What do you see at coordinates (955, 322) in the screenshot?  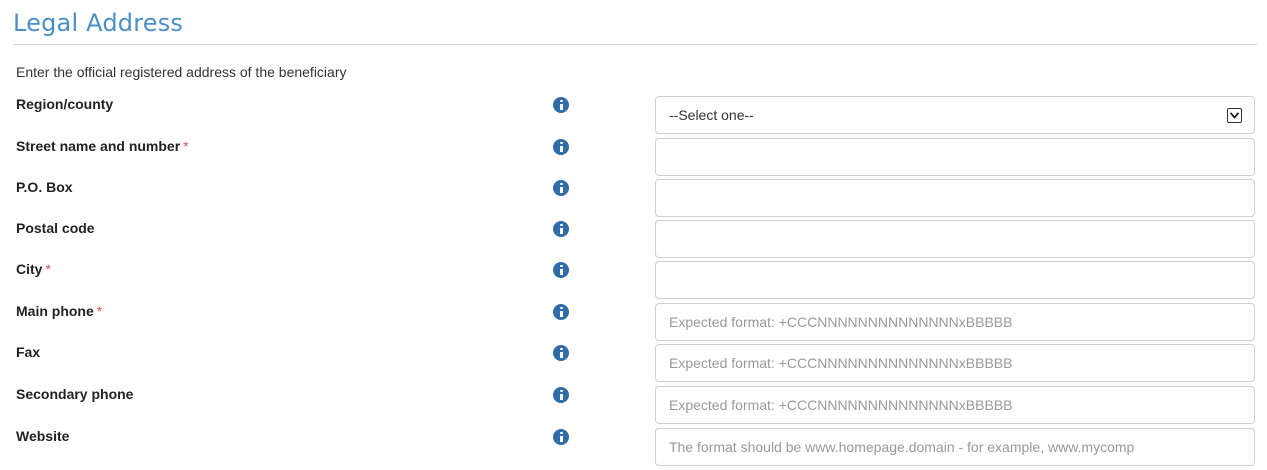 I see `main-phone-input` at bounding box center [955, 322].